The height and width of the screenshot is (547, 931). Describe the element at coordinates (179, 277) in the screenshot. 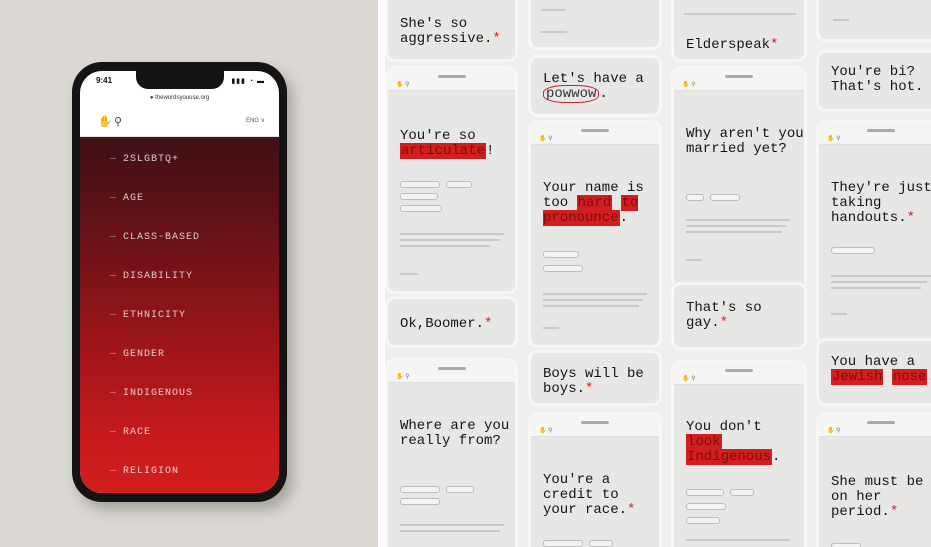

I see `category-item: — DISABILITY` at that location.